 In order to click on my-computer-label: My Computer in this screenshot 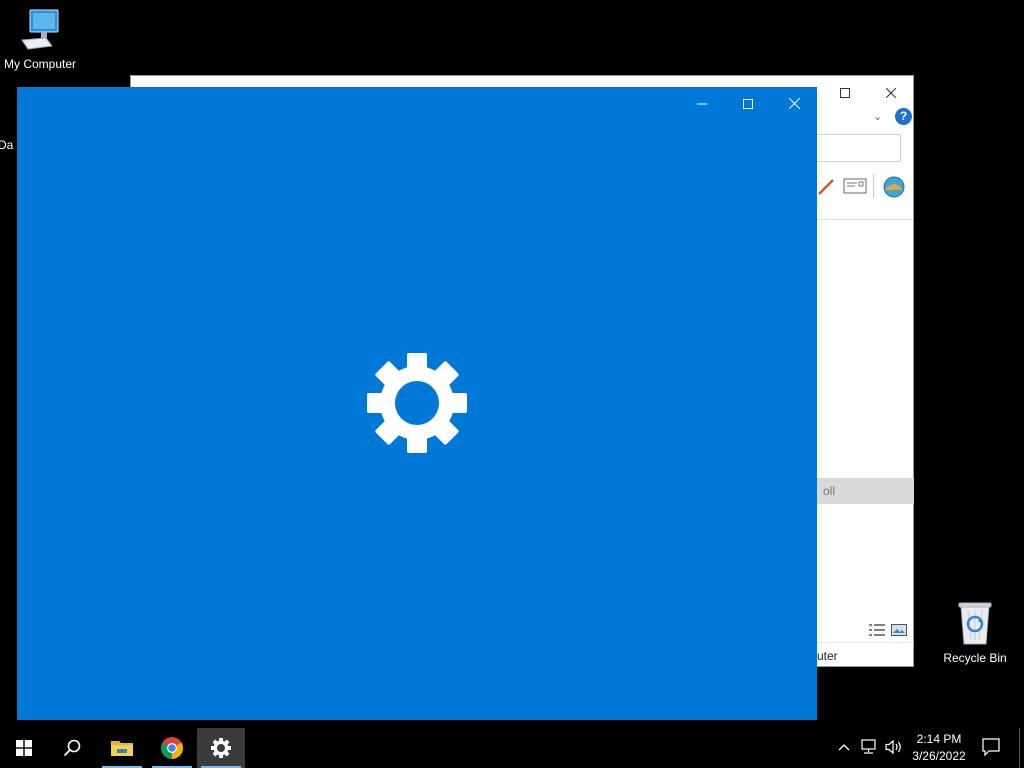, I will do `click(40, 64)`.